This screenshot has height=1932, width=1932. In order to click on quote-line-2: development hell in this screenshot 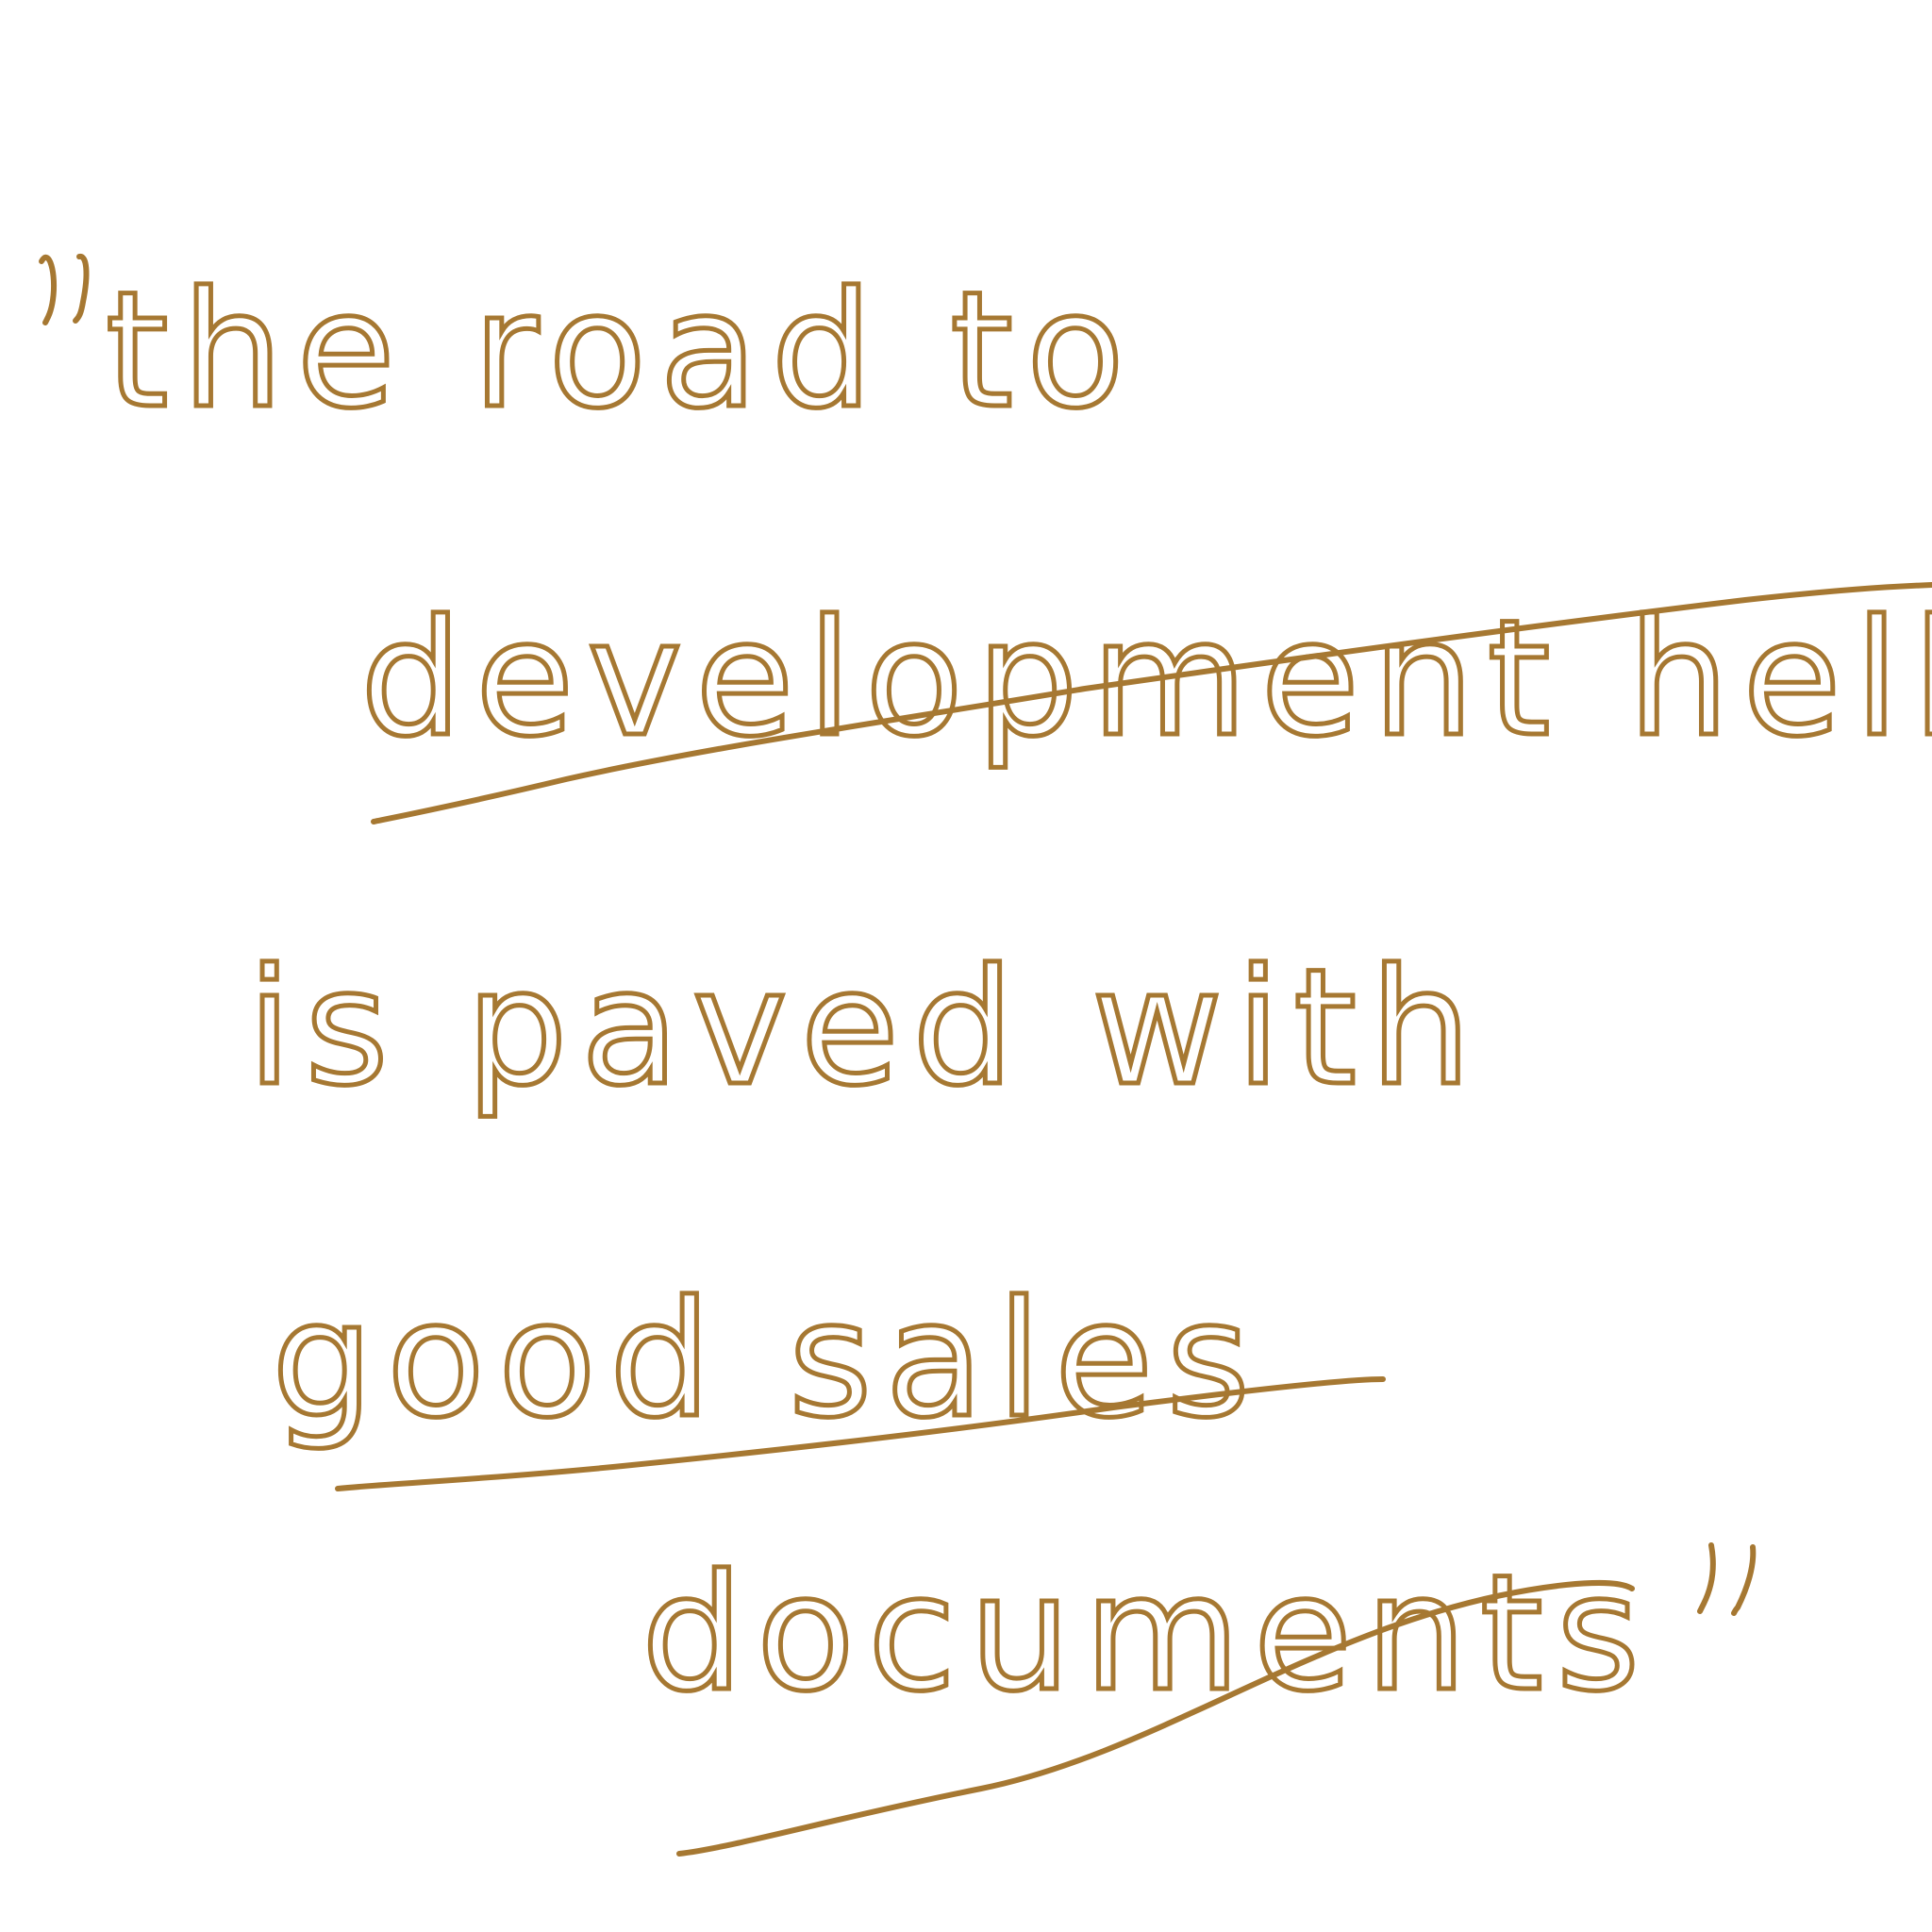, I will do `click(1146, 680)`.